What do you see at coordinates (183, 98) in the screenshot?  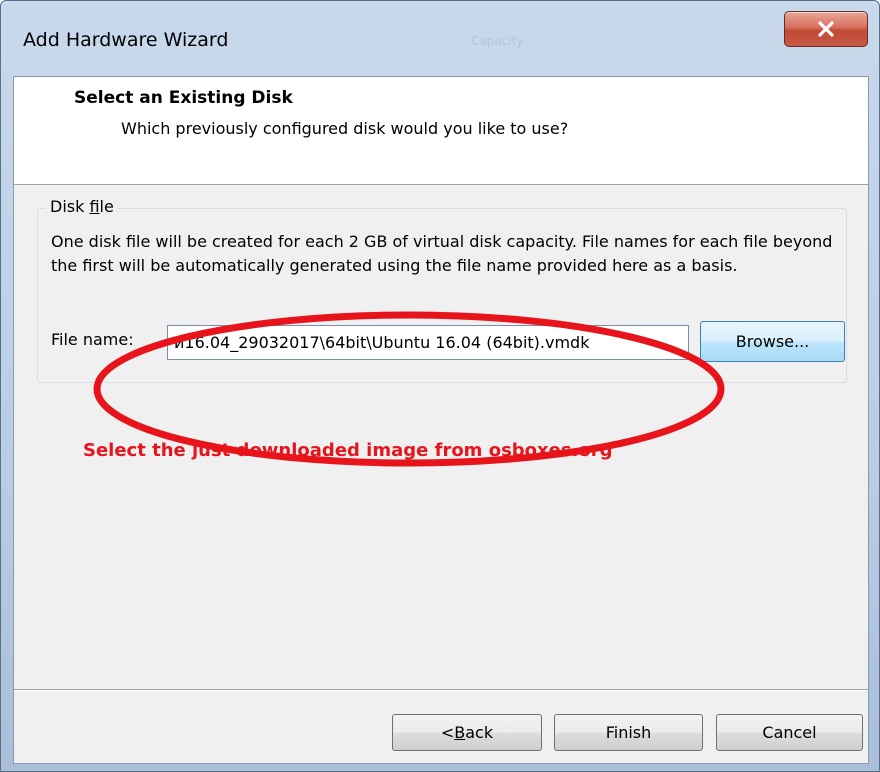 I see `page-title: Select an Existing Disk` at bounding box center [183, 98].